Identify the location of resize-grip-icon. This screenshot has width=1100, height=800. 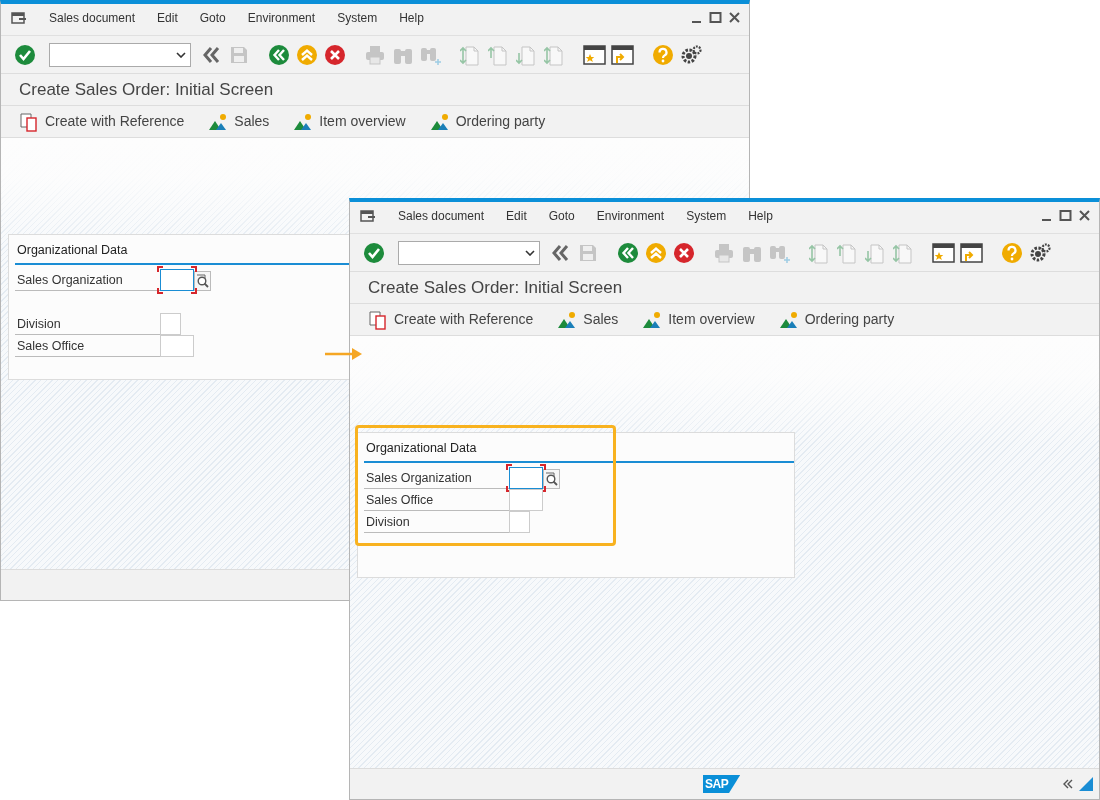
(1086, 784).